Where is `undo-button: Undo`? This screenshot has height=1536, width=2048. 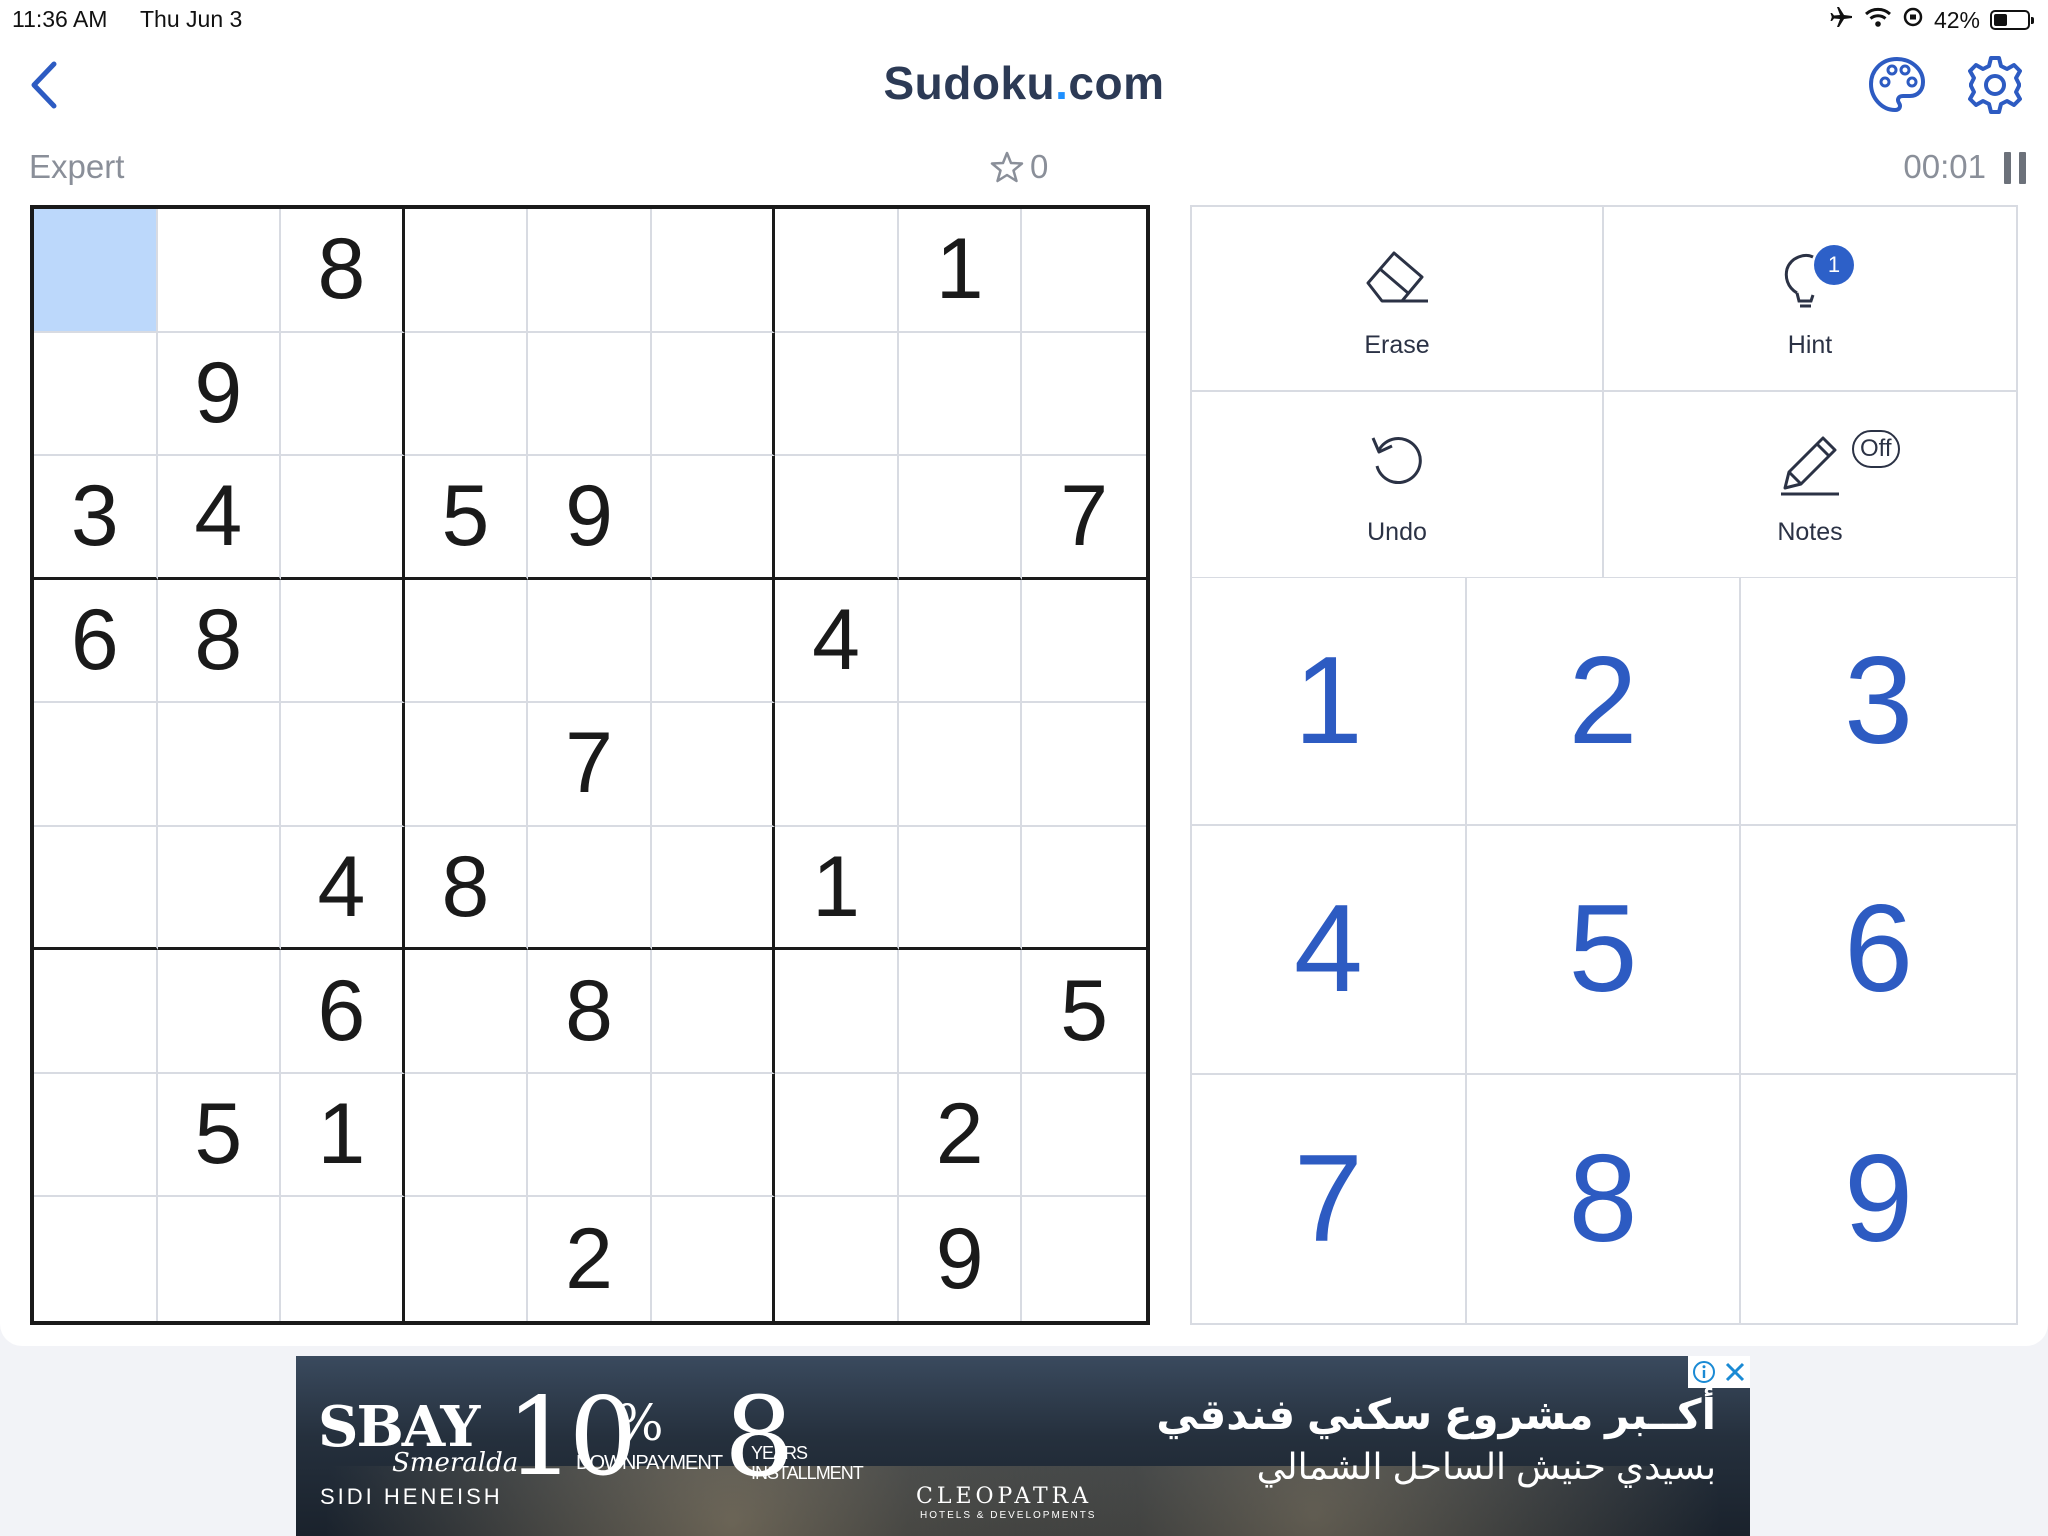
undo-button: Undo is located at coordinates (1398, 484).